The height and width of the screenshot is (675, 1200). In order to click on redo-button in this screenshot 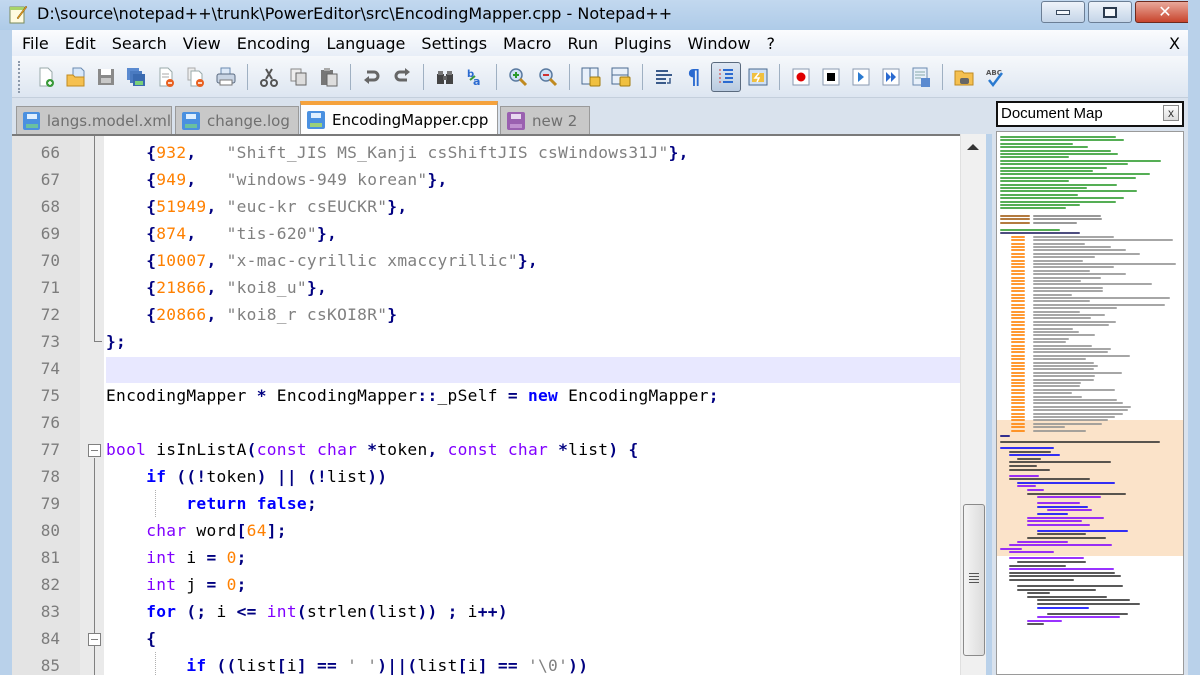, I will do `click(402, 77)`.